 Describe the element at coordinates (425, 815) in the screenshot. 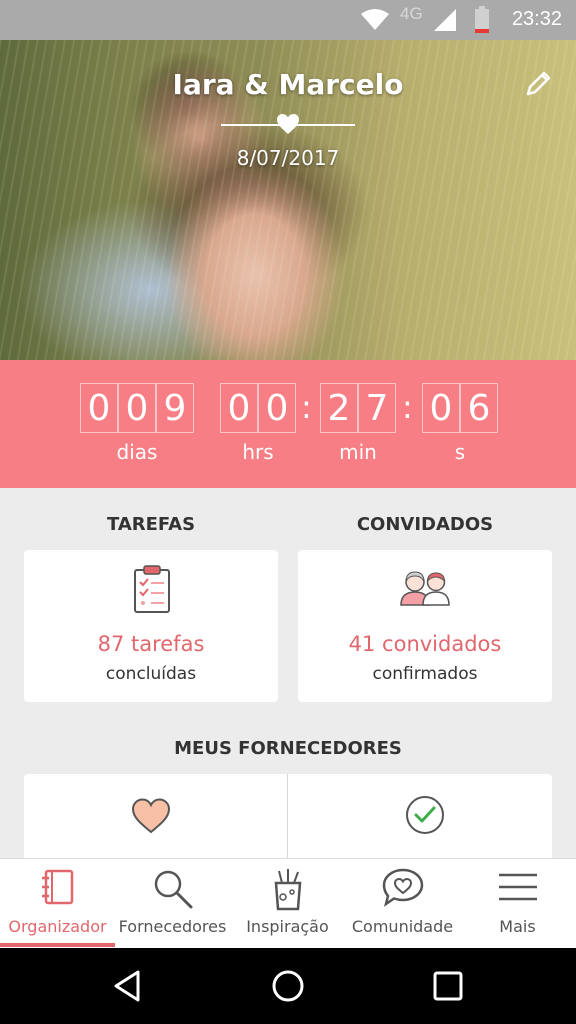

I see `check-circle-icon` at that location.